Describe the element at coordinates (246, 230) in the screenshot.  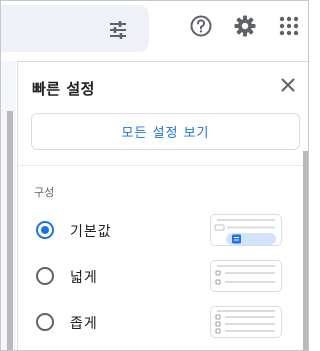
I see `density-default-thumbnail` at that location.